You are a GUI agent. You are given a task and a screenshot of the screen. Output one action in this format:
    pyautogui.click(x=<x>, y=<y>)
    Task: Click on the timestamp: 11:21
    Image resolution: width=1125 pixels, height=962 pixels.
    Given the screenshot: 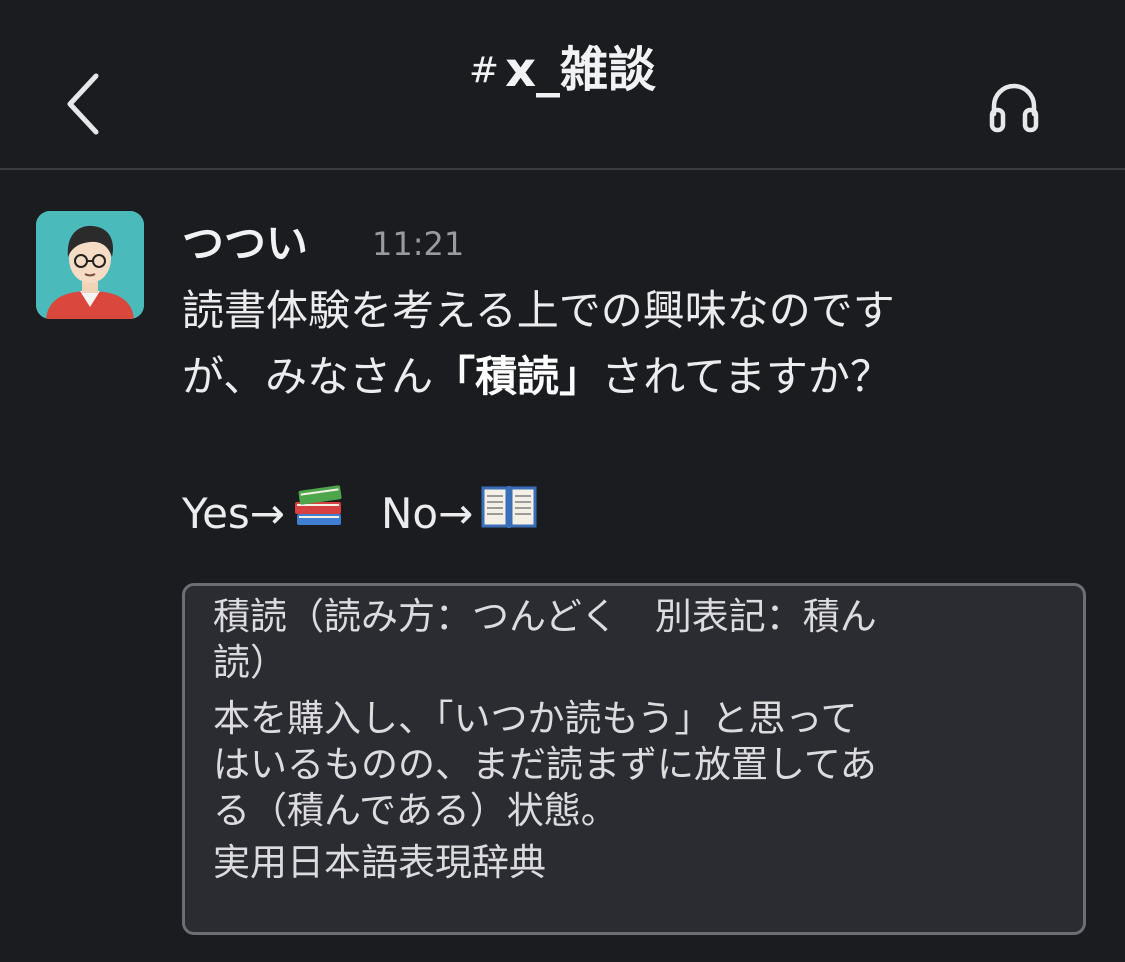 What is the action you would take?
    pyautogui.click(x=418, y=244)
    